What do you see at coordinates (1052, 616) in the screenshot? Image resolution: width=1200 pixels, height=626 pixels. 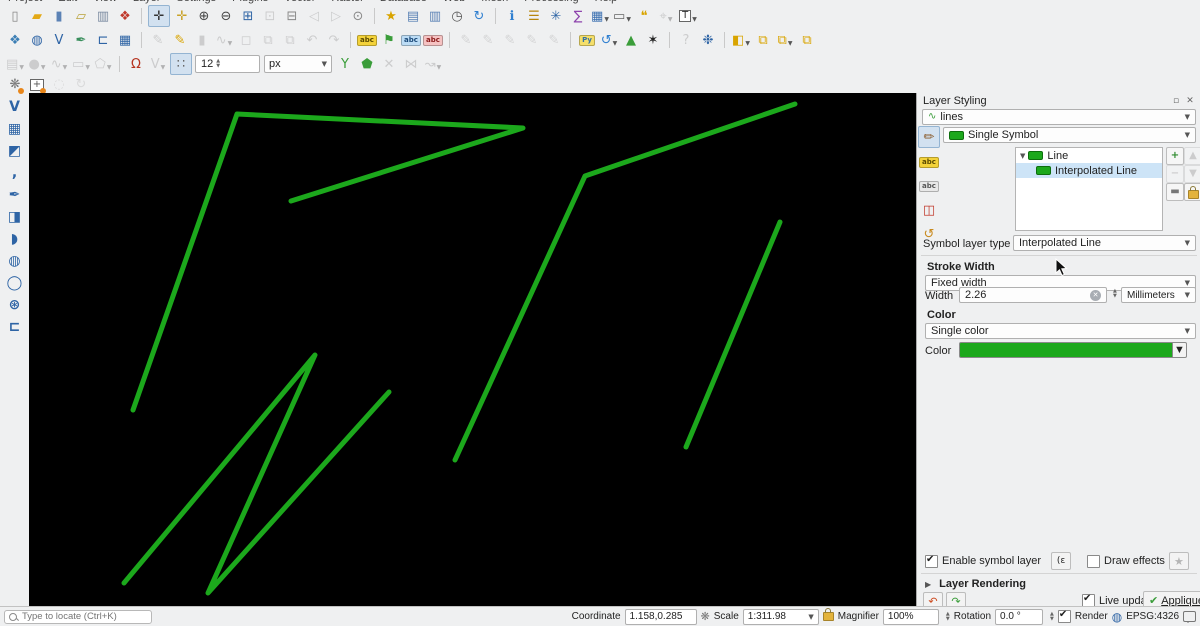 I see `rotation-spinner: ▲ ▼` at bounding box center [1052, 616].